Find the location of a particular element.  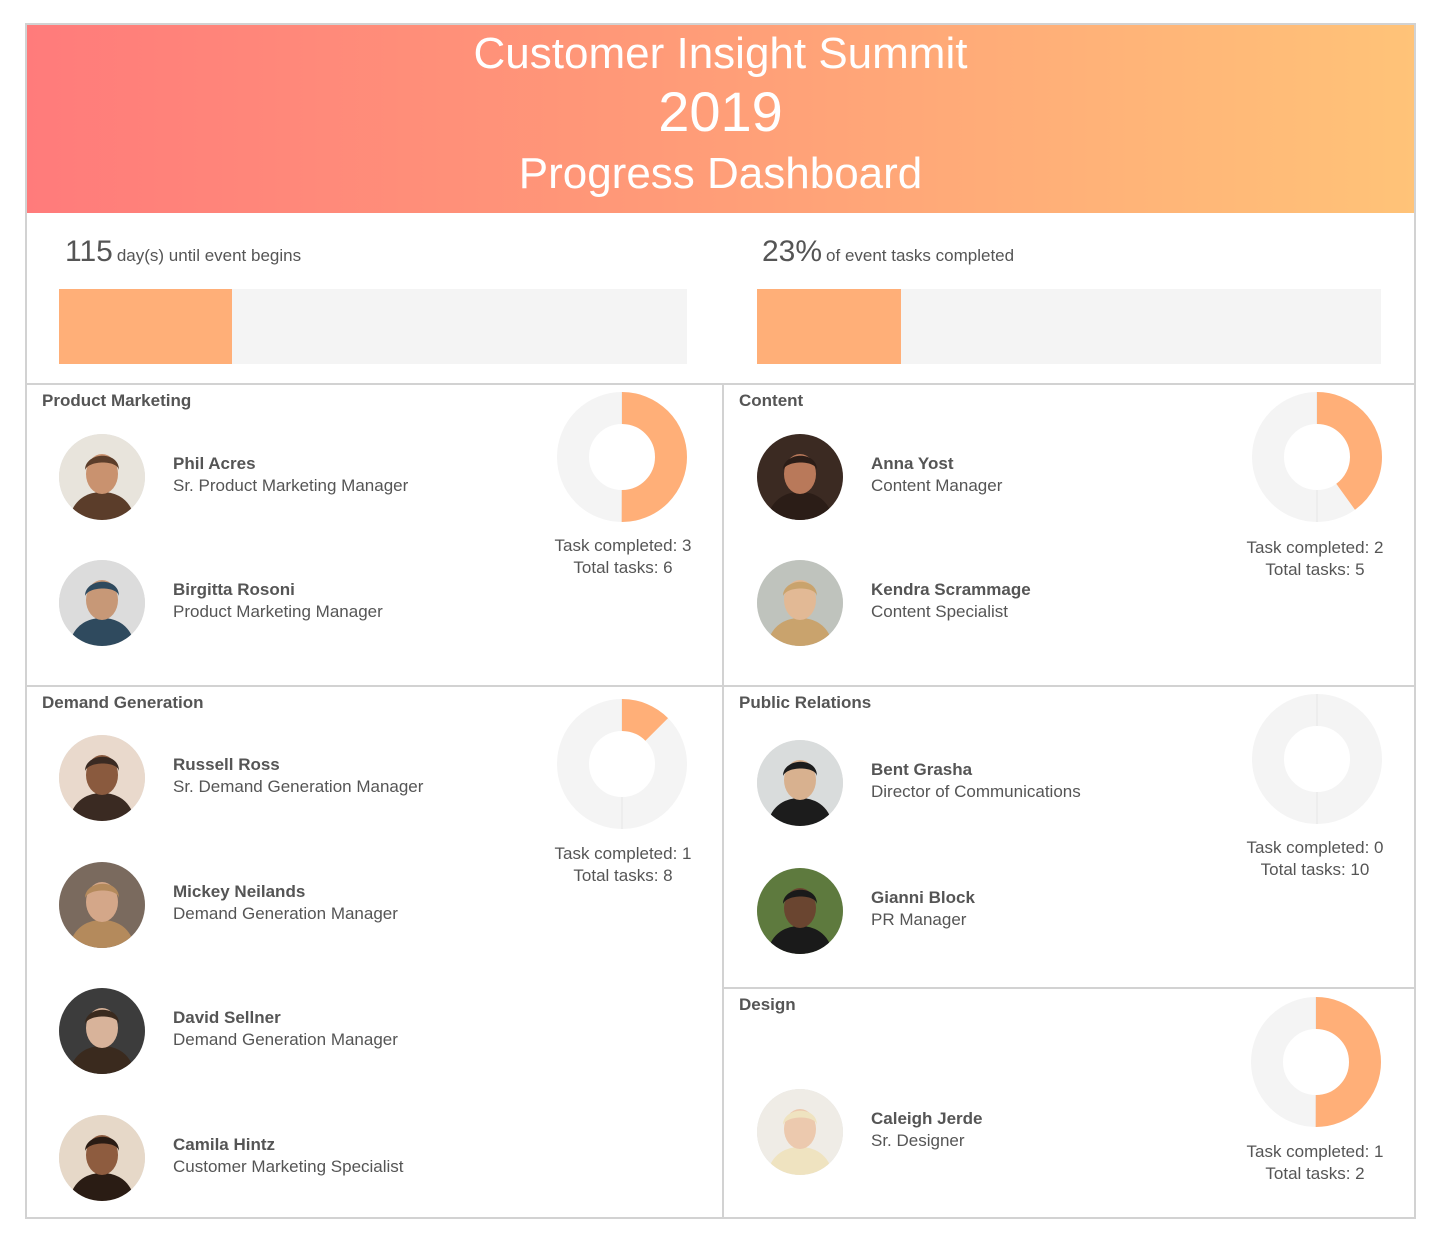

member-name: Phil Acres is located at coordinates (214, 463).